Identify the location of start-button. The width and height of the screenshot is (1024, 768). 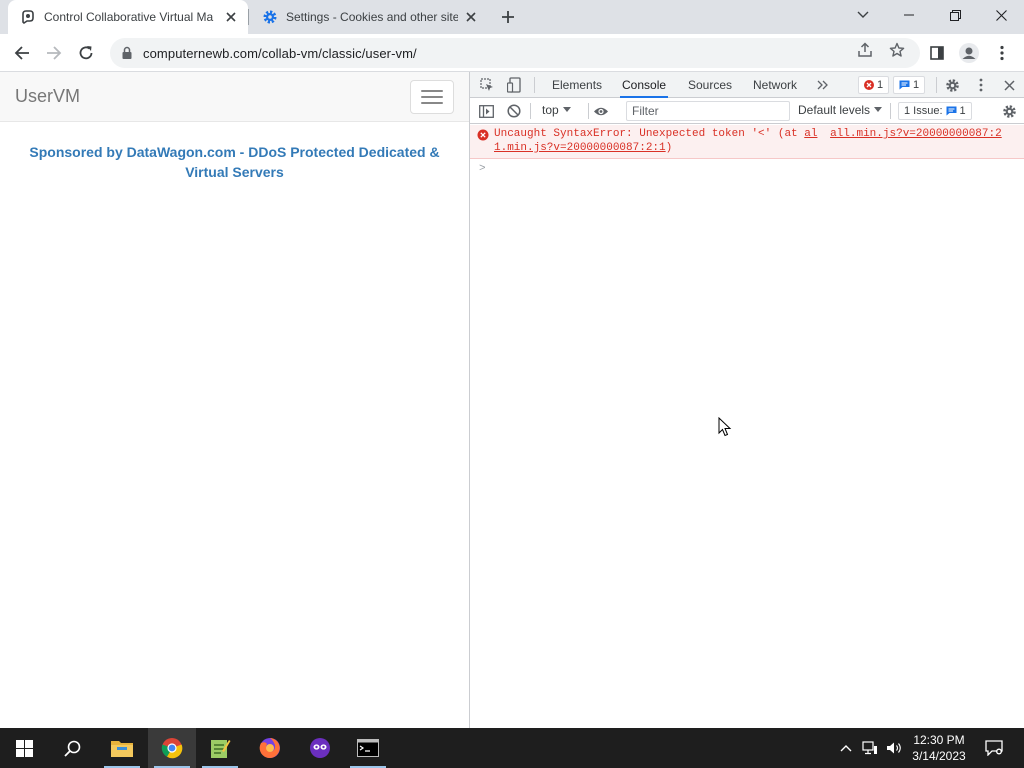
(24, 748).